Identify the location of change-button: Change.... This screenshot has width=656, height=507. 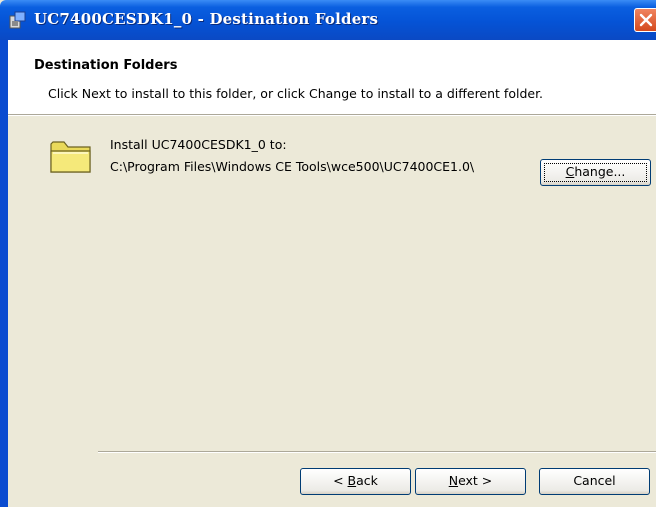
(595, 172).